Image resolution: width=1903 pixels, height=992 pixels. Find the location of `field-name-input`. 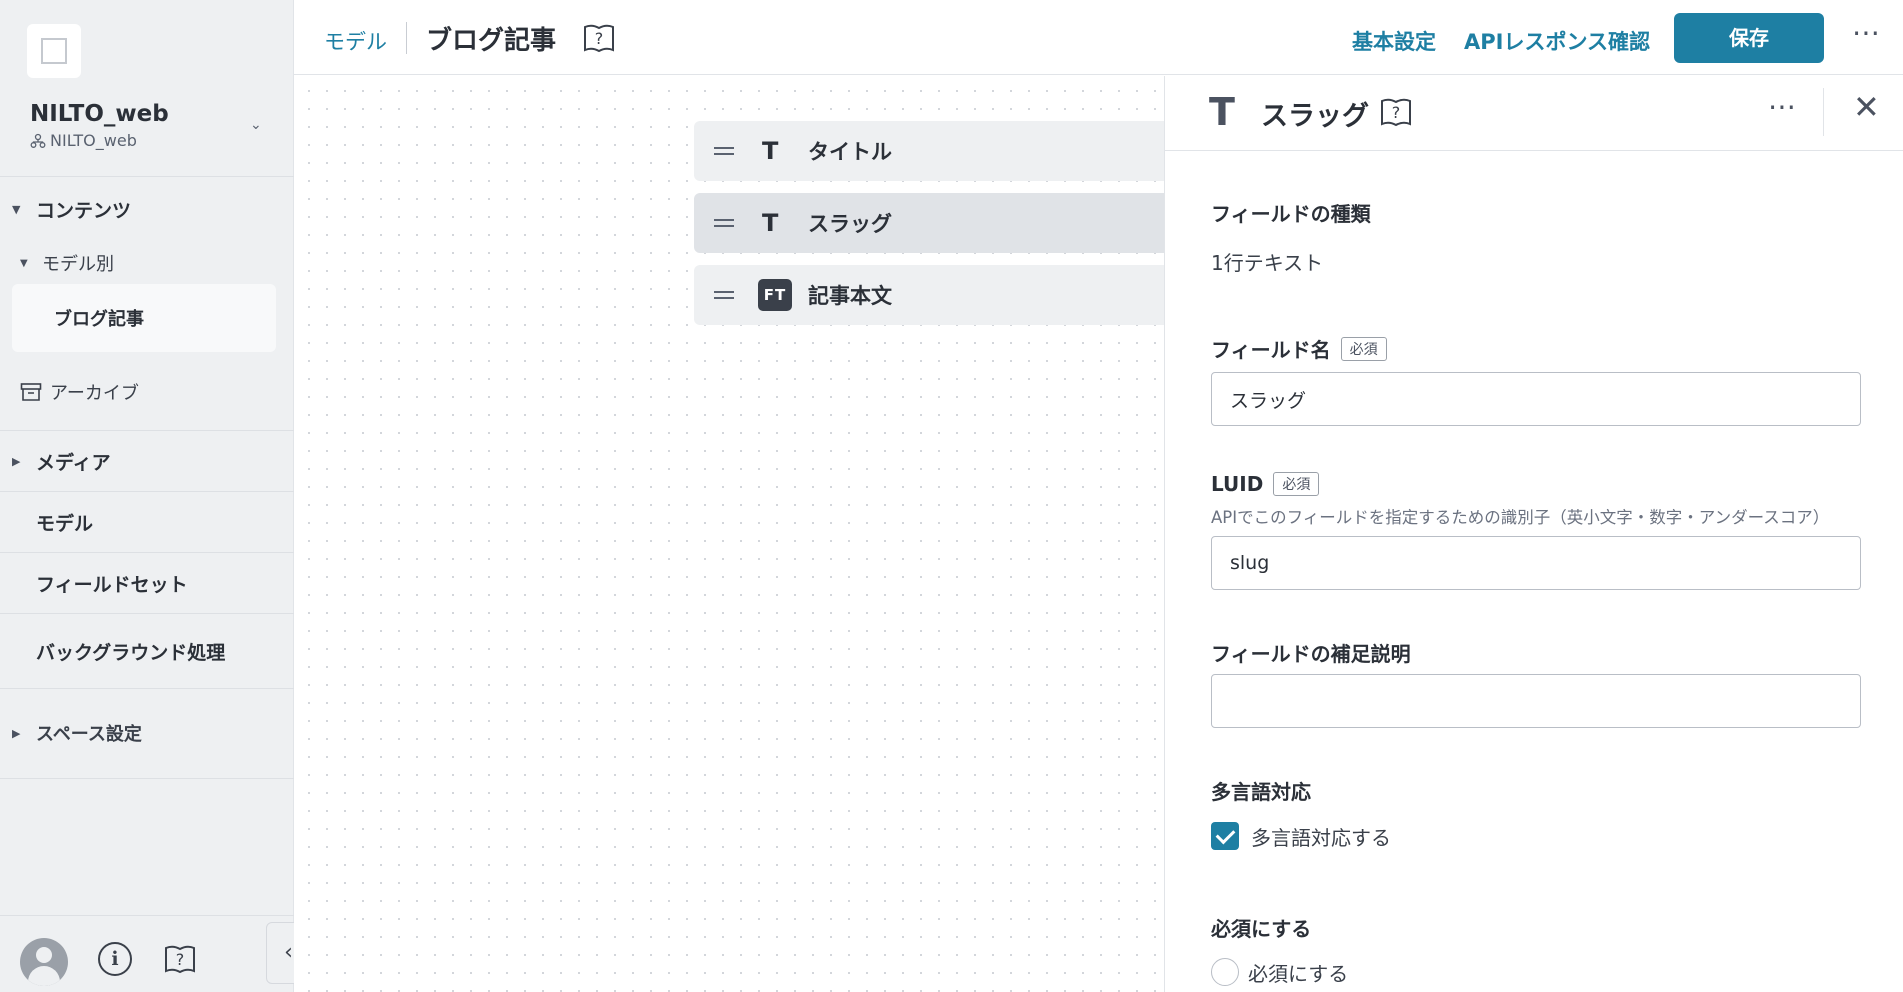

field-name-input is located at coordinates (1536, 399).